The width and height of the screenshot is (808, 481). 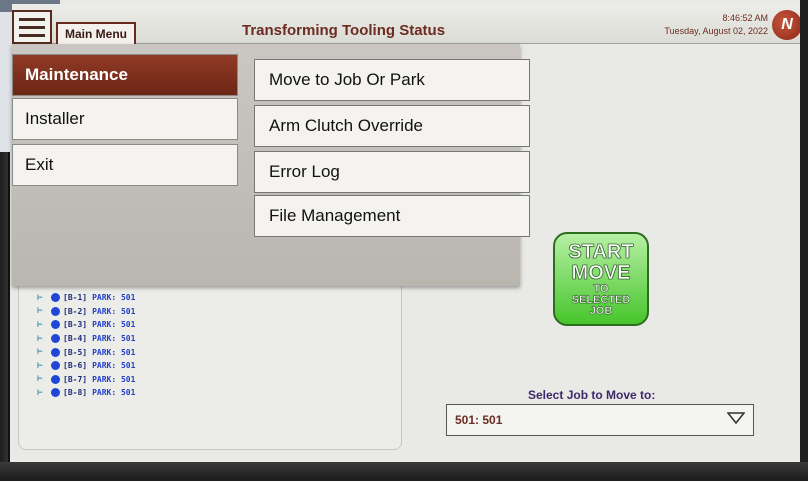 What do you see at coordinates (601, 299) in the screenshot?
I see `start-move-line4: SELECTED` at bounding box center [601, 299].